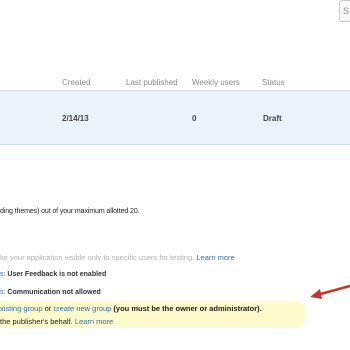 The height and width of the screenshot is (350, 350). I want to click on existing-group-link: xisting group, so click(21, 308).